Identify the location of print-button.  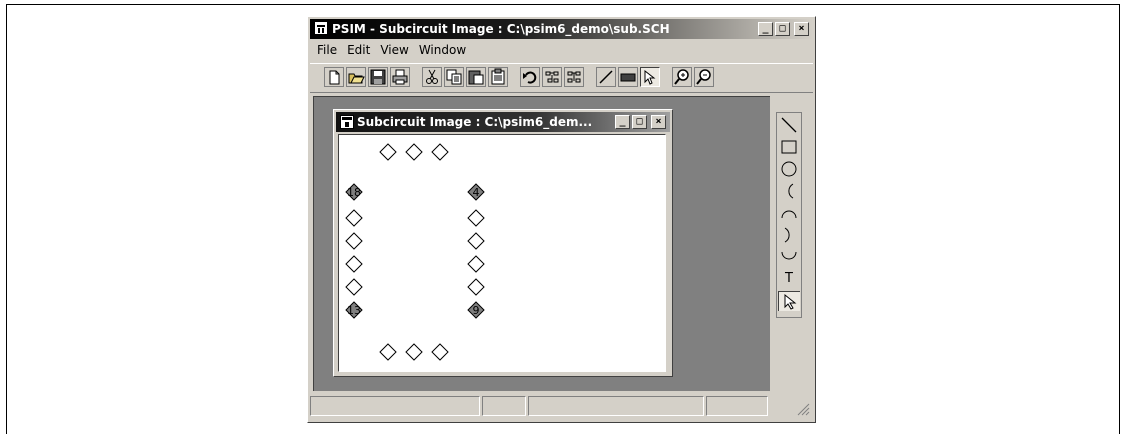
(400, 77).